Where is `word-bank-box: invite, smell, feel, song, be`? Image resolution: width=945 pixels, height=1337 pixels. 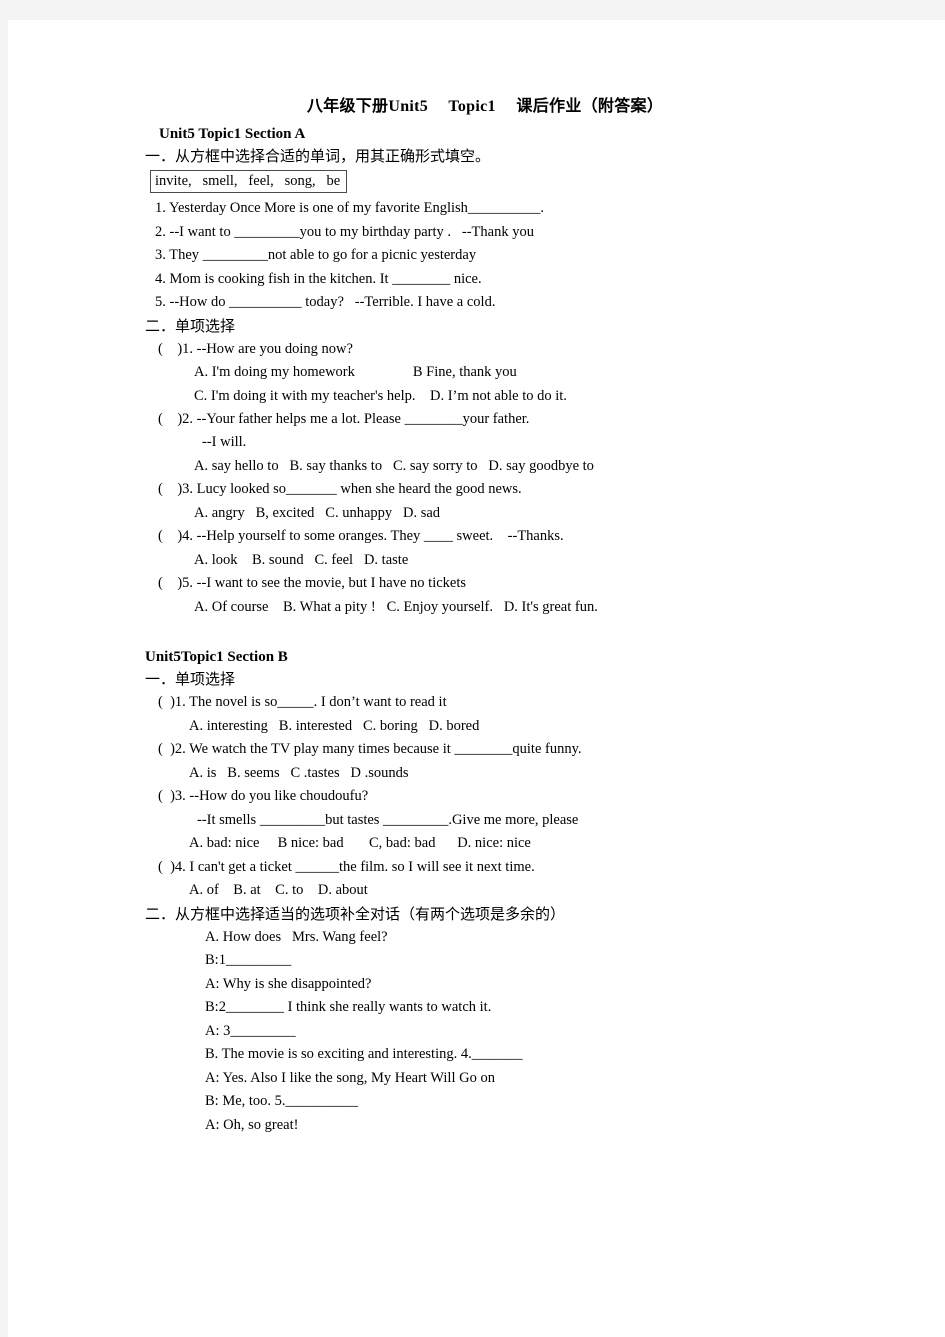 word-bank-box: invite, smell, feel, song, be is located at coordinates (249, 182).